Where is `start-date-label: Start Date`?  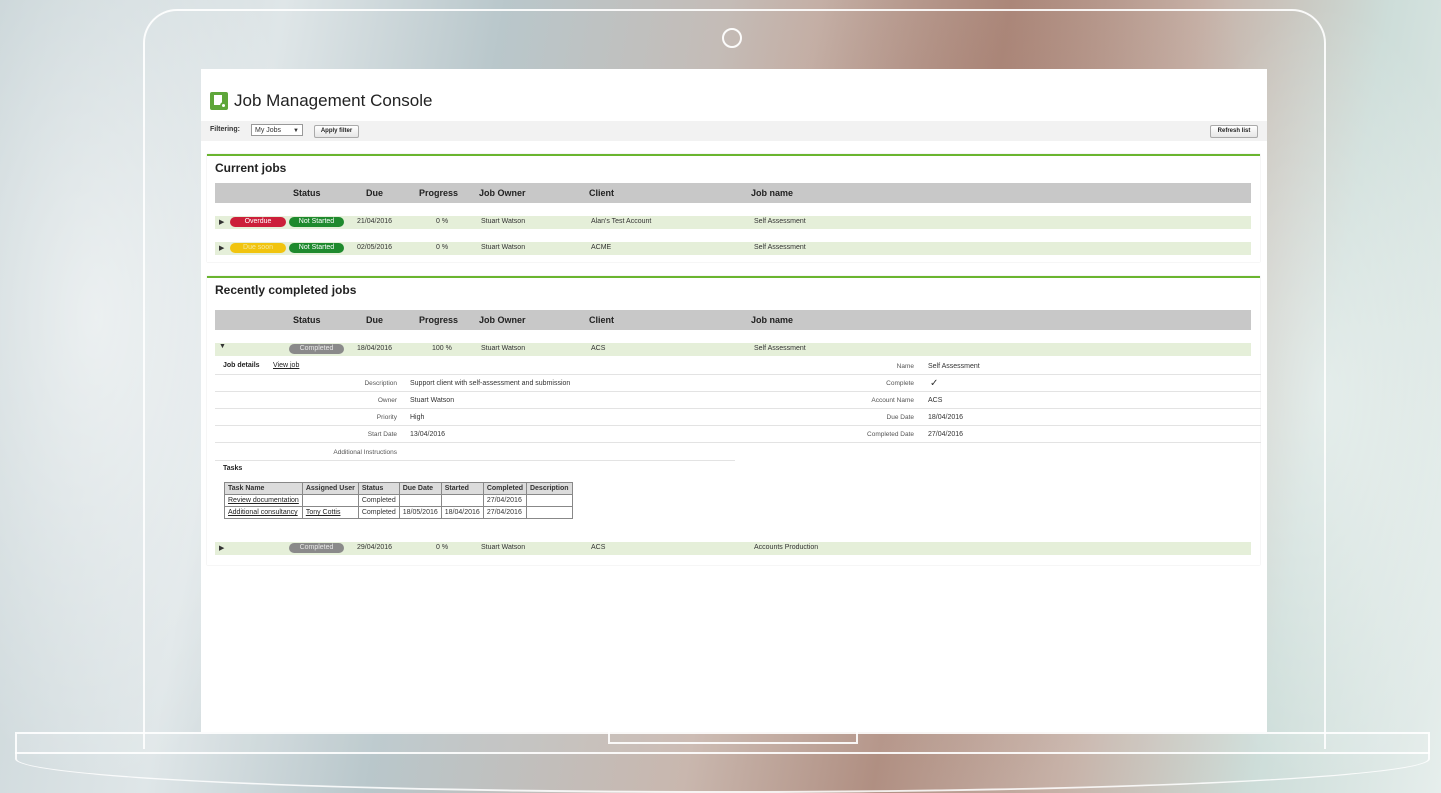
start-date-label: Start Date is located at coordinates (382, 434).